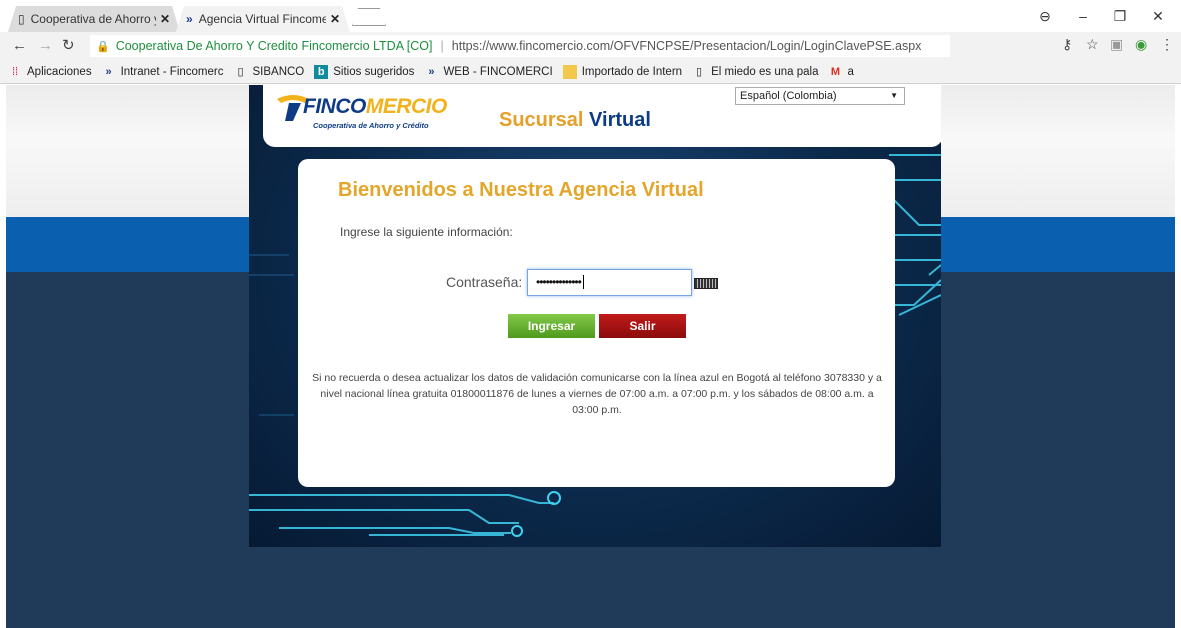 The width and height of the screenshot is (1181, 628). What do you see at coordinates (1141, 44) in the screenshot?
I see `hangouts-icon: ◉` at bounding box center [1141, 44].